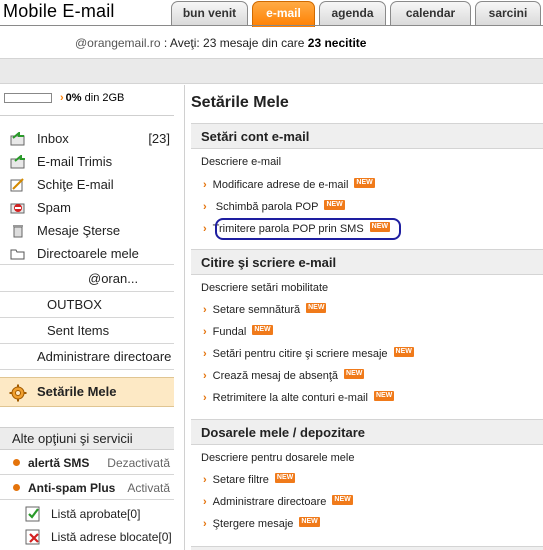 The width and height of the screenshot is (543, 550). Describe the element at coordinates (265, 288) in the screenshot. I see `section-description: Descriere setări mobilitate` at that location.